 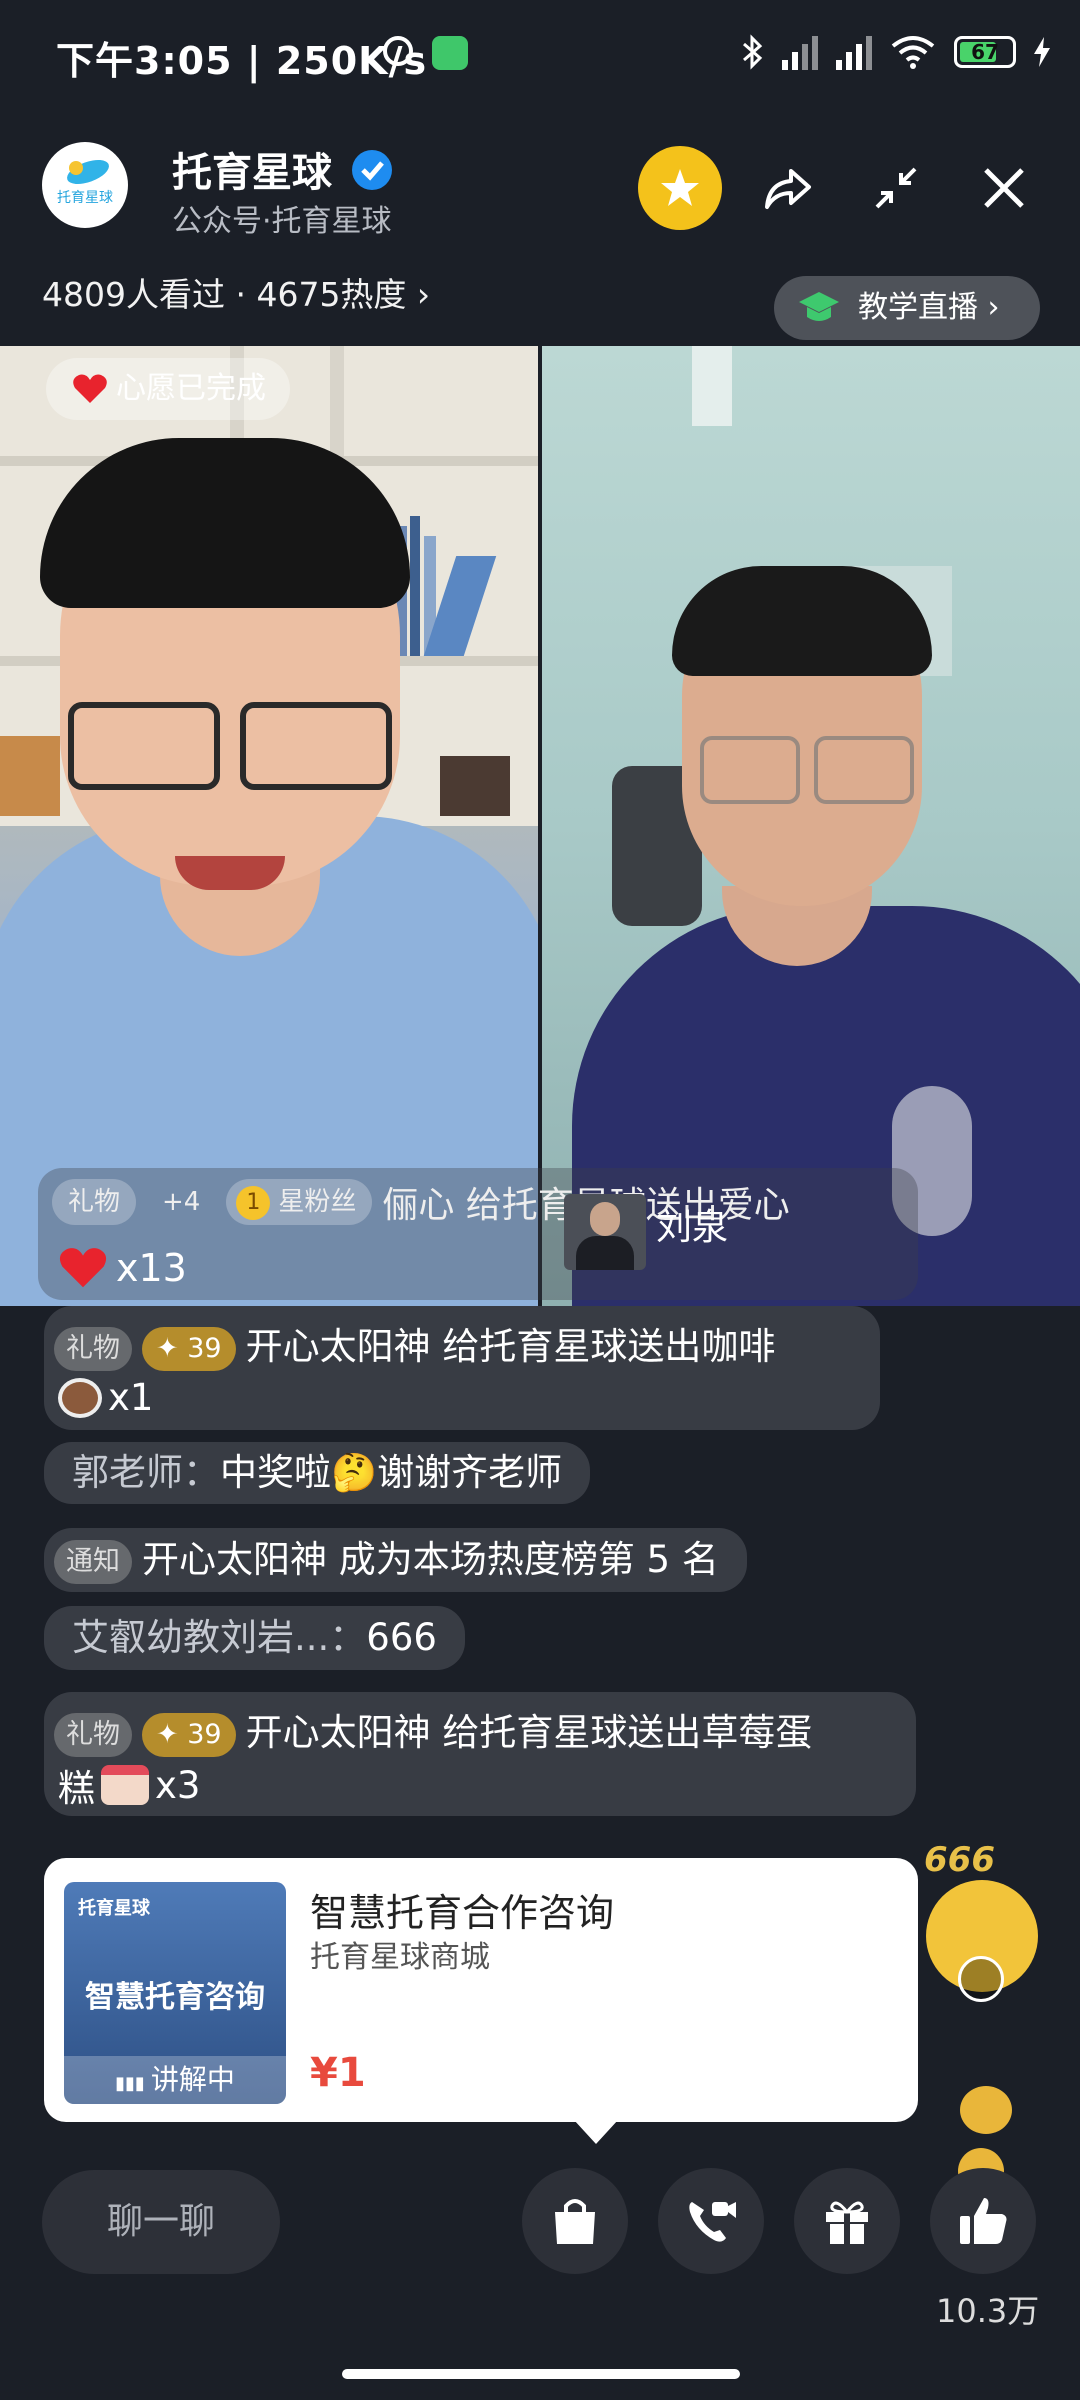 What do you see at coordinates (959, 1860) in the screenshot?
I see `emoji-666-text: 666` at bounding box center [959, 1860].